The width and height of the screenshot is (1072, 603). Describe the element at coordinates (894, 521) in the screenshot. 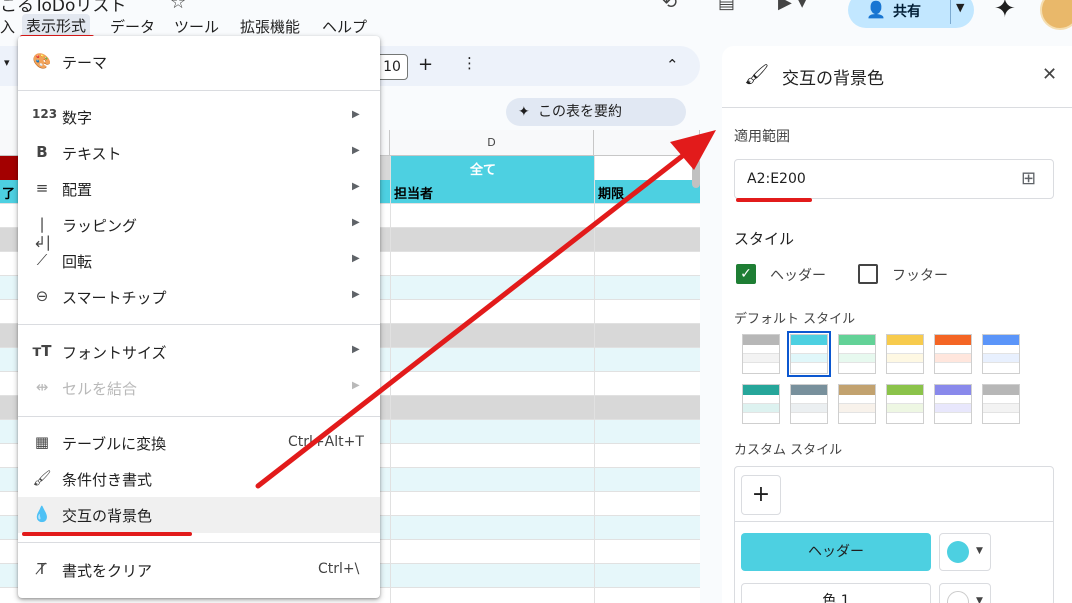

I see `custom-divider` at that location.